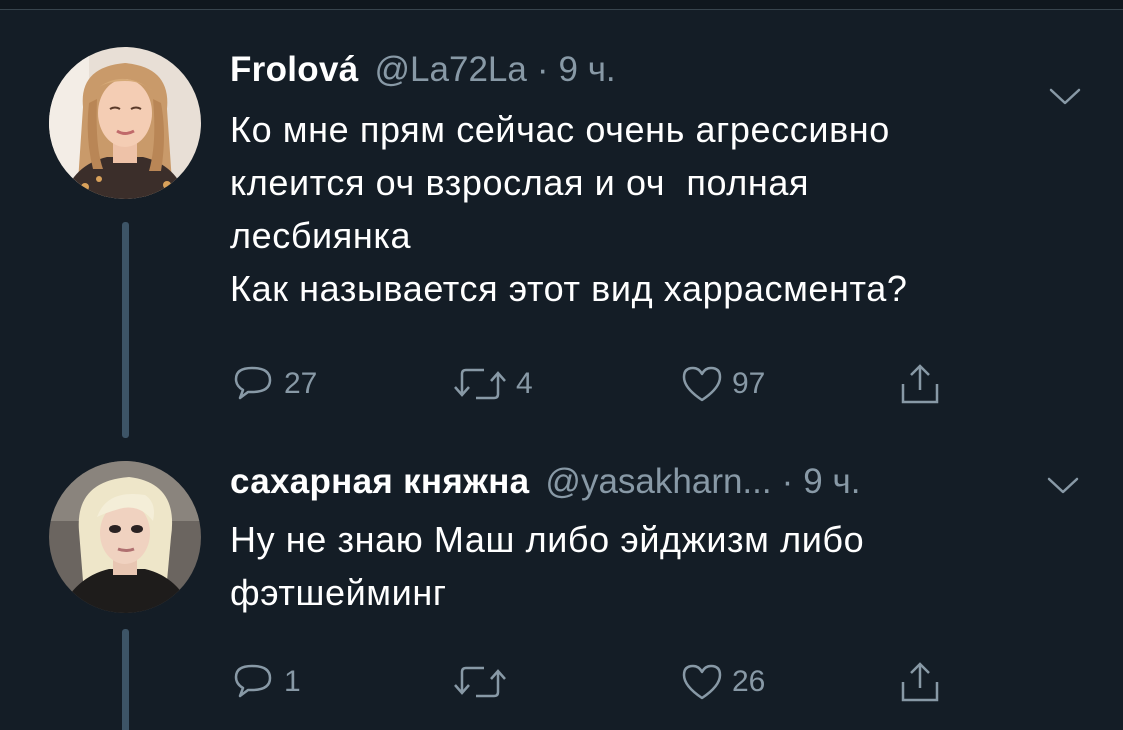  I want to click on top-divider, so click(561, 5).